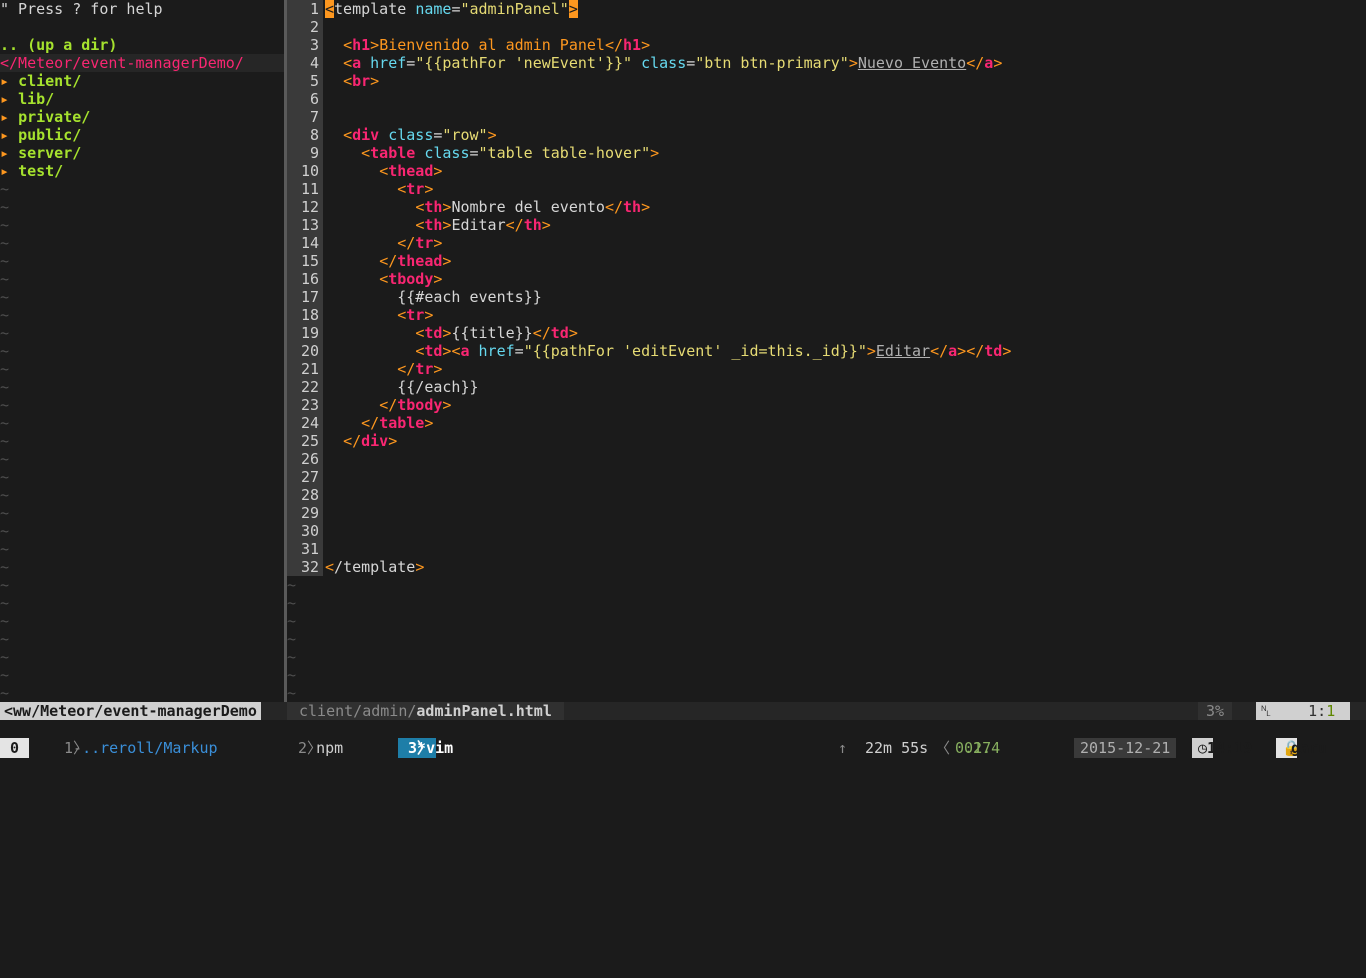 This screenshot has height=978, width=1366. Describe the element at coordinates (366, 135) in the screenshot. I see `code-token: div` at that location.